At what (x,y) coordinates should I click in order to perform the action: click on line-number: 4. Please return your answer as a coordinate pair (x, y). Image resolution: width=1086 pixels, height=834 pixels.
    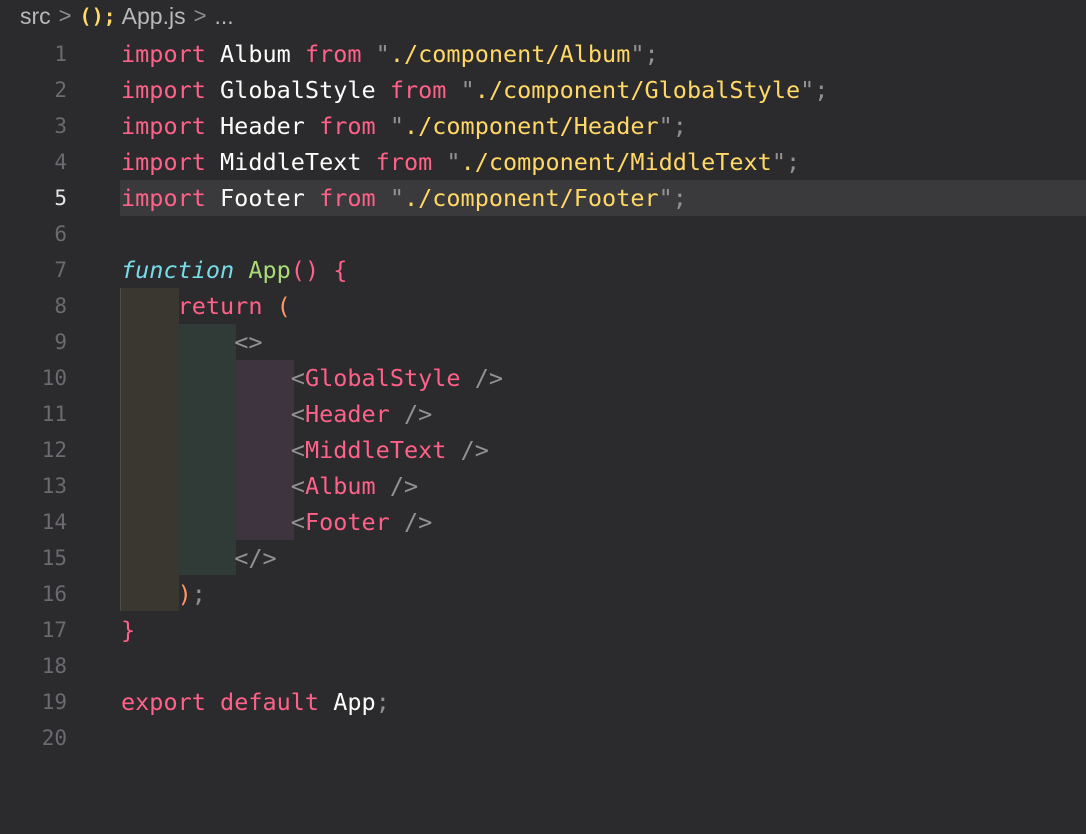
    Looking at the image, I should click on (60, 162).